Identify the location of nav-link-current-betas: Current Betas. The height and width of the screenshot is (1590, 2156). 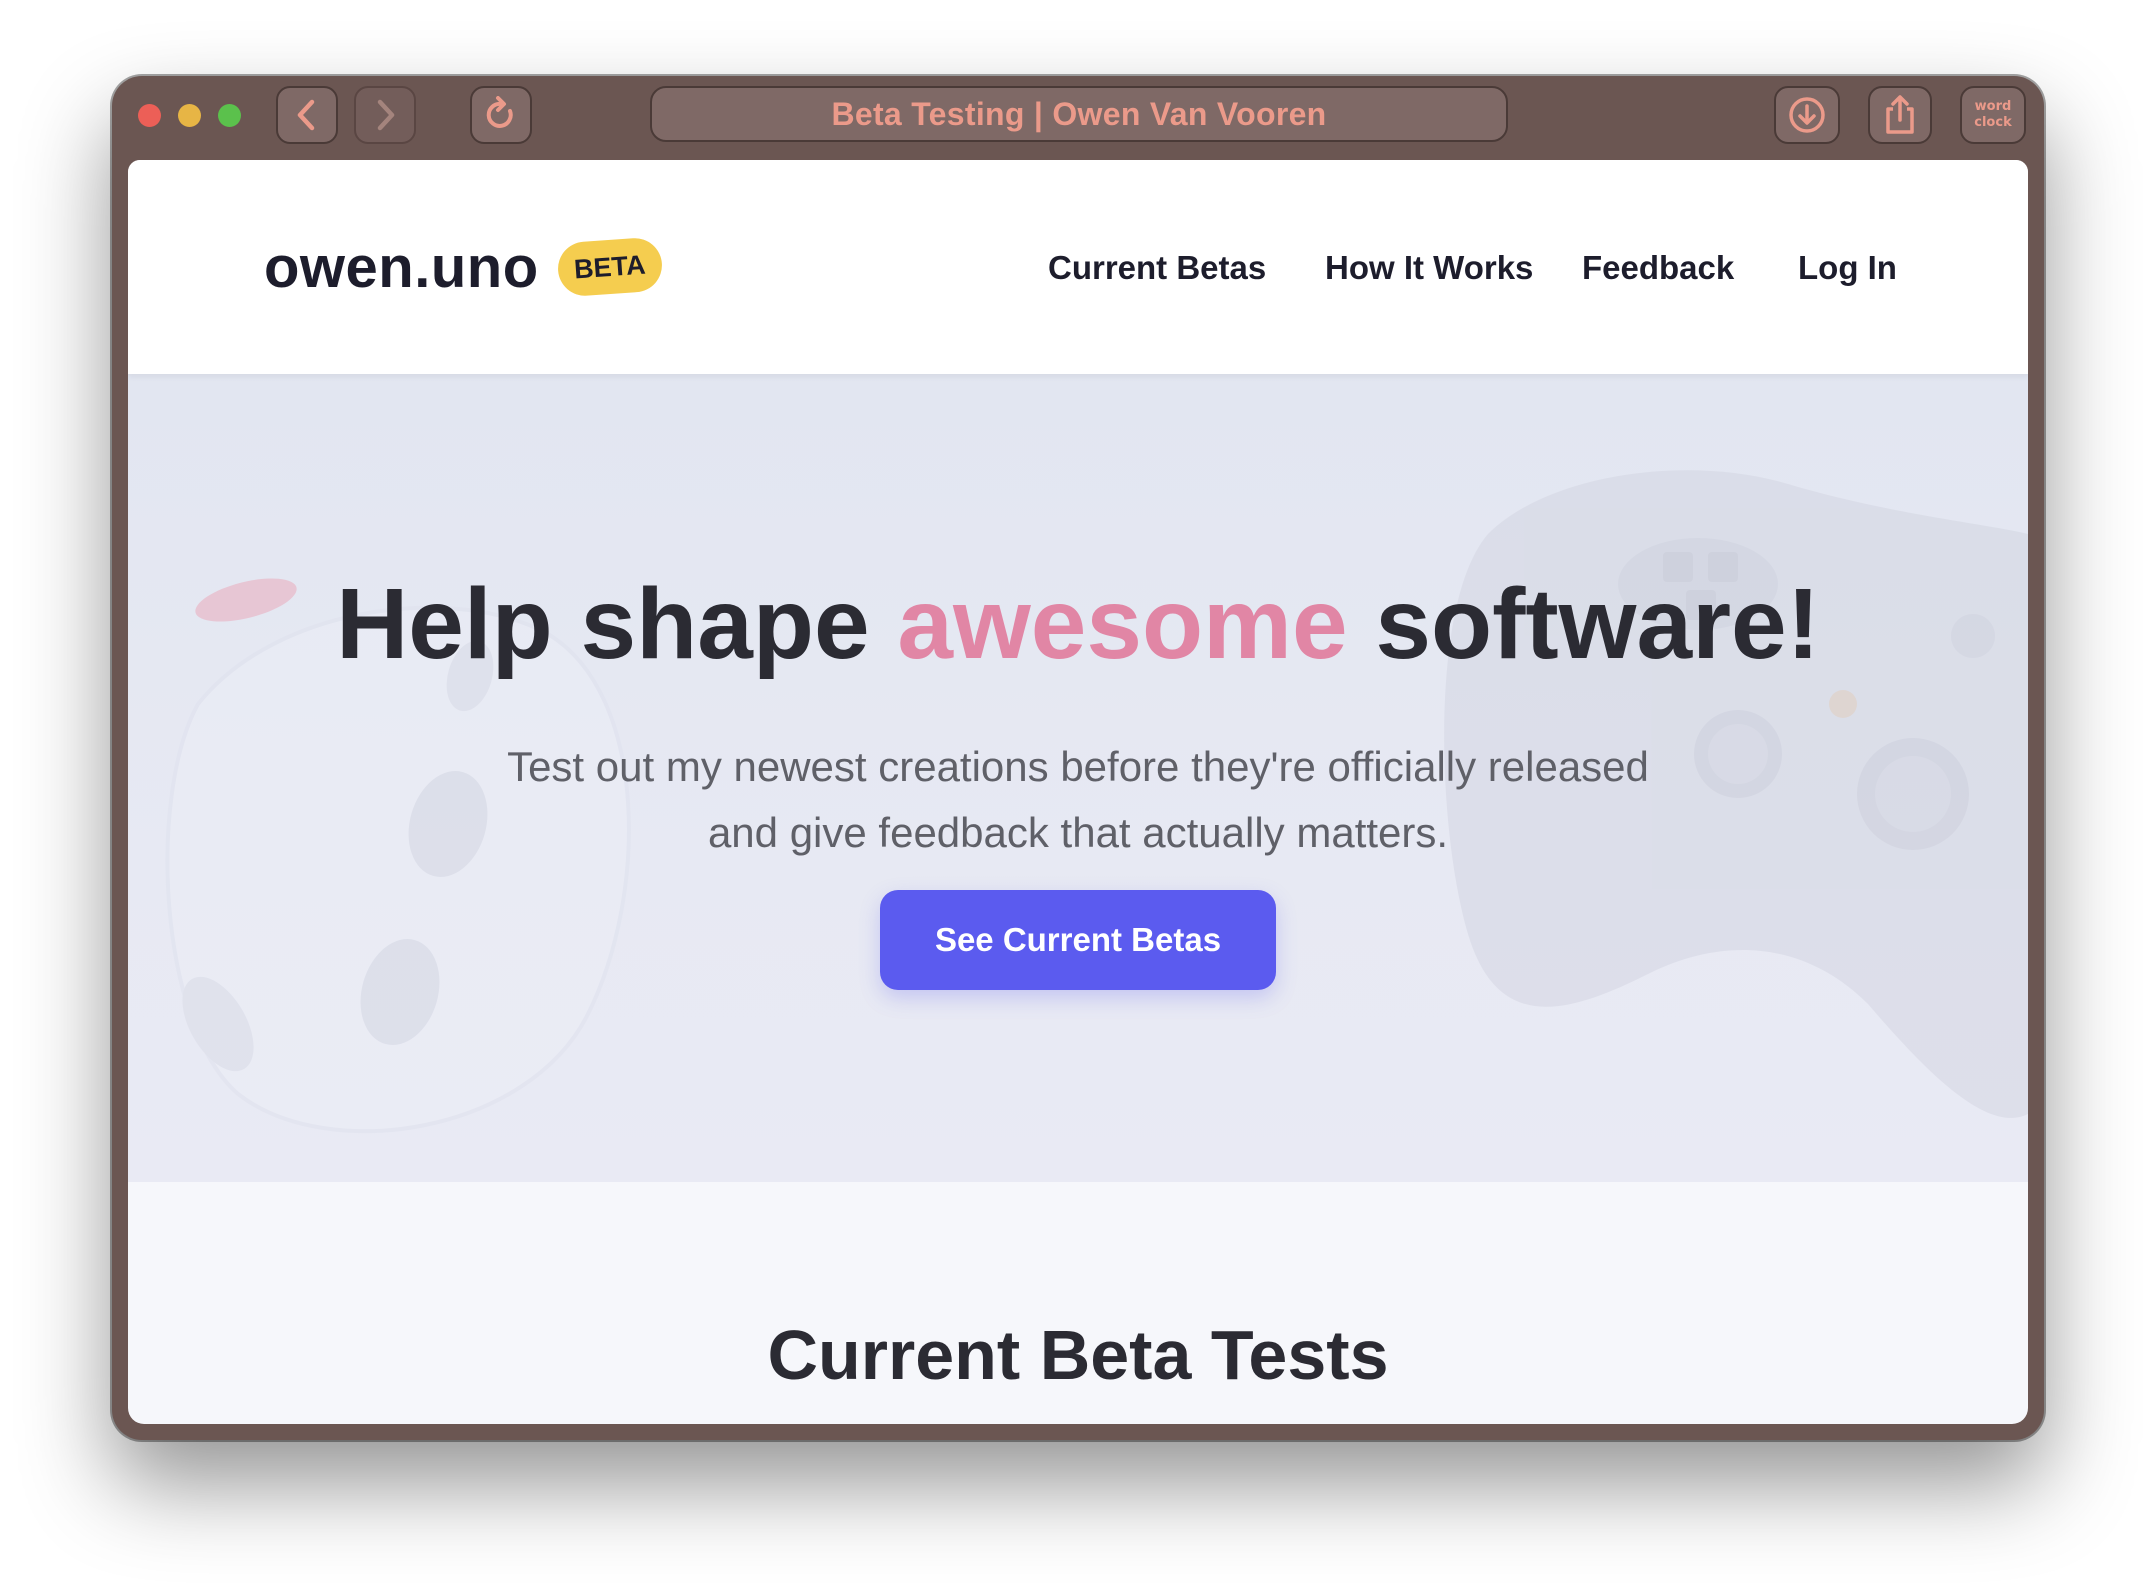
(1157, 268).